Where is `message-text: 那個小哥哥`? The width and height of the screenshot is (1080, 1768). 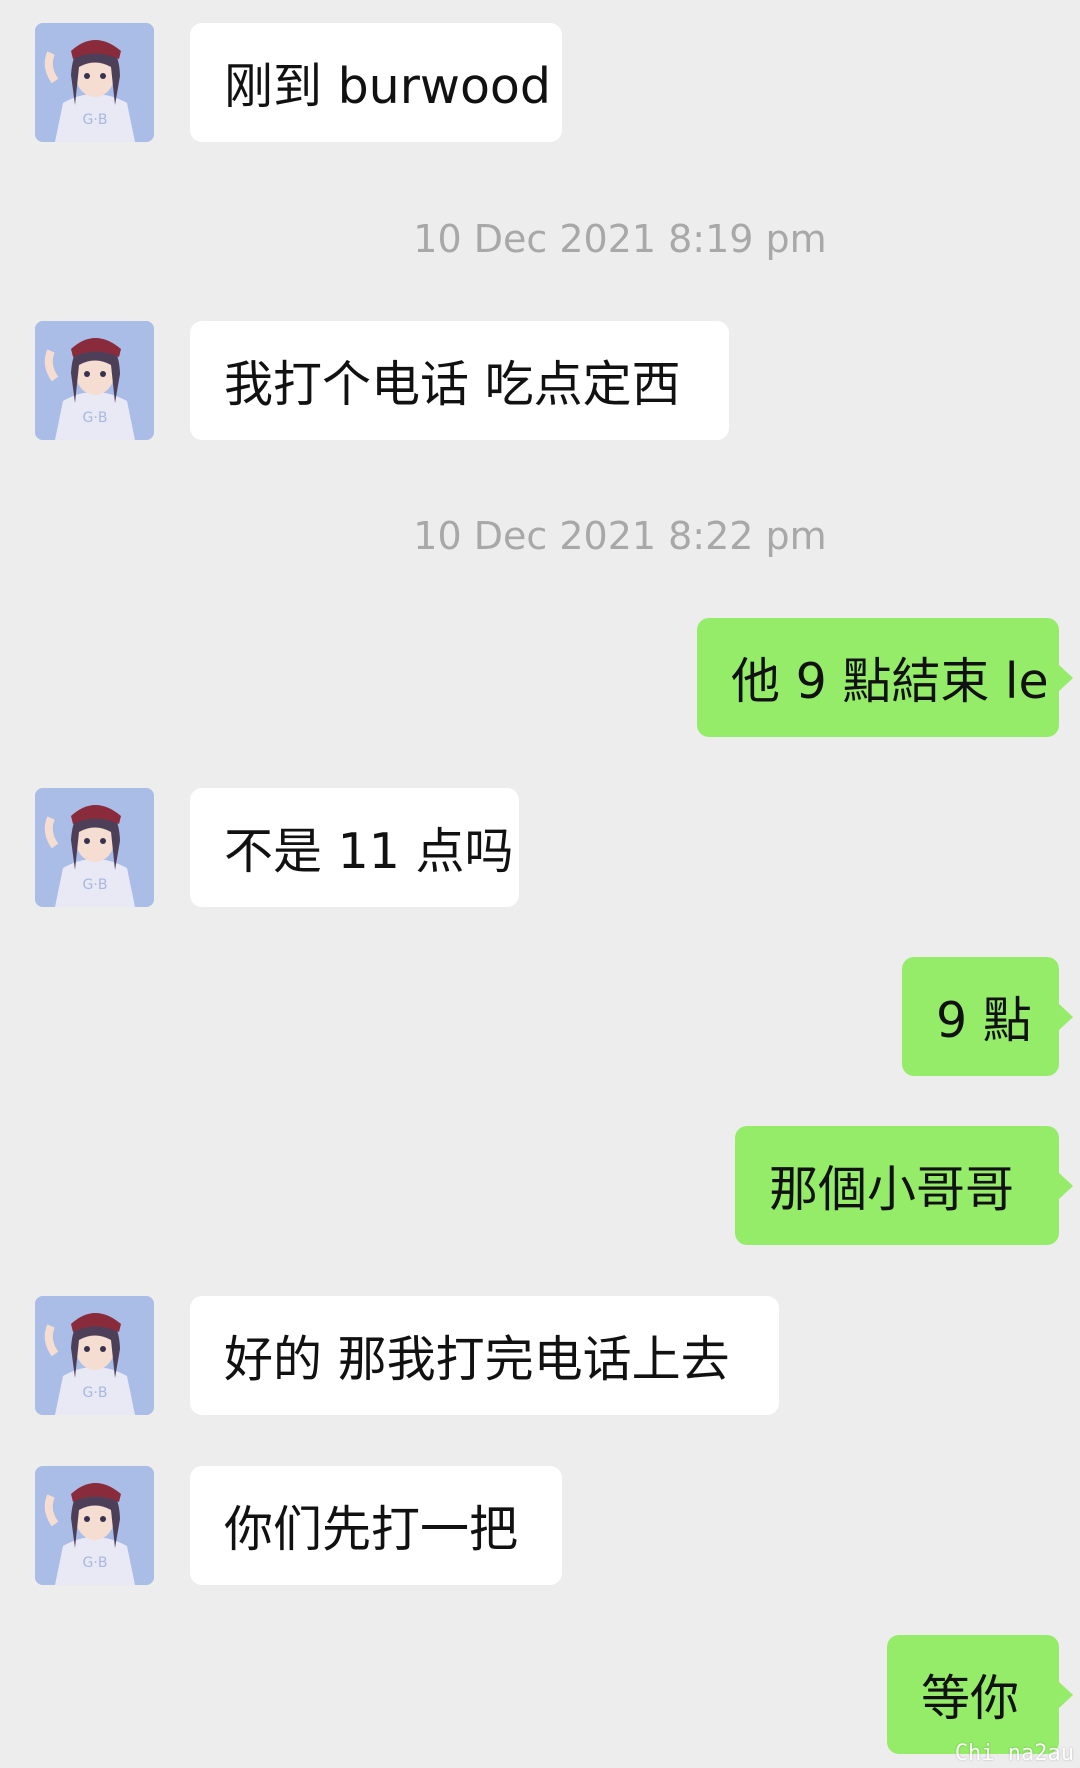 message-text: 那個小哥哥 is located at coordinates (892, 1189).